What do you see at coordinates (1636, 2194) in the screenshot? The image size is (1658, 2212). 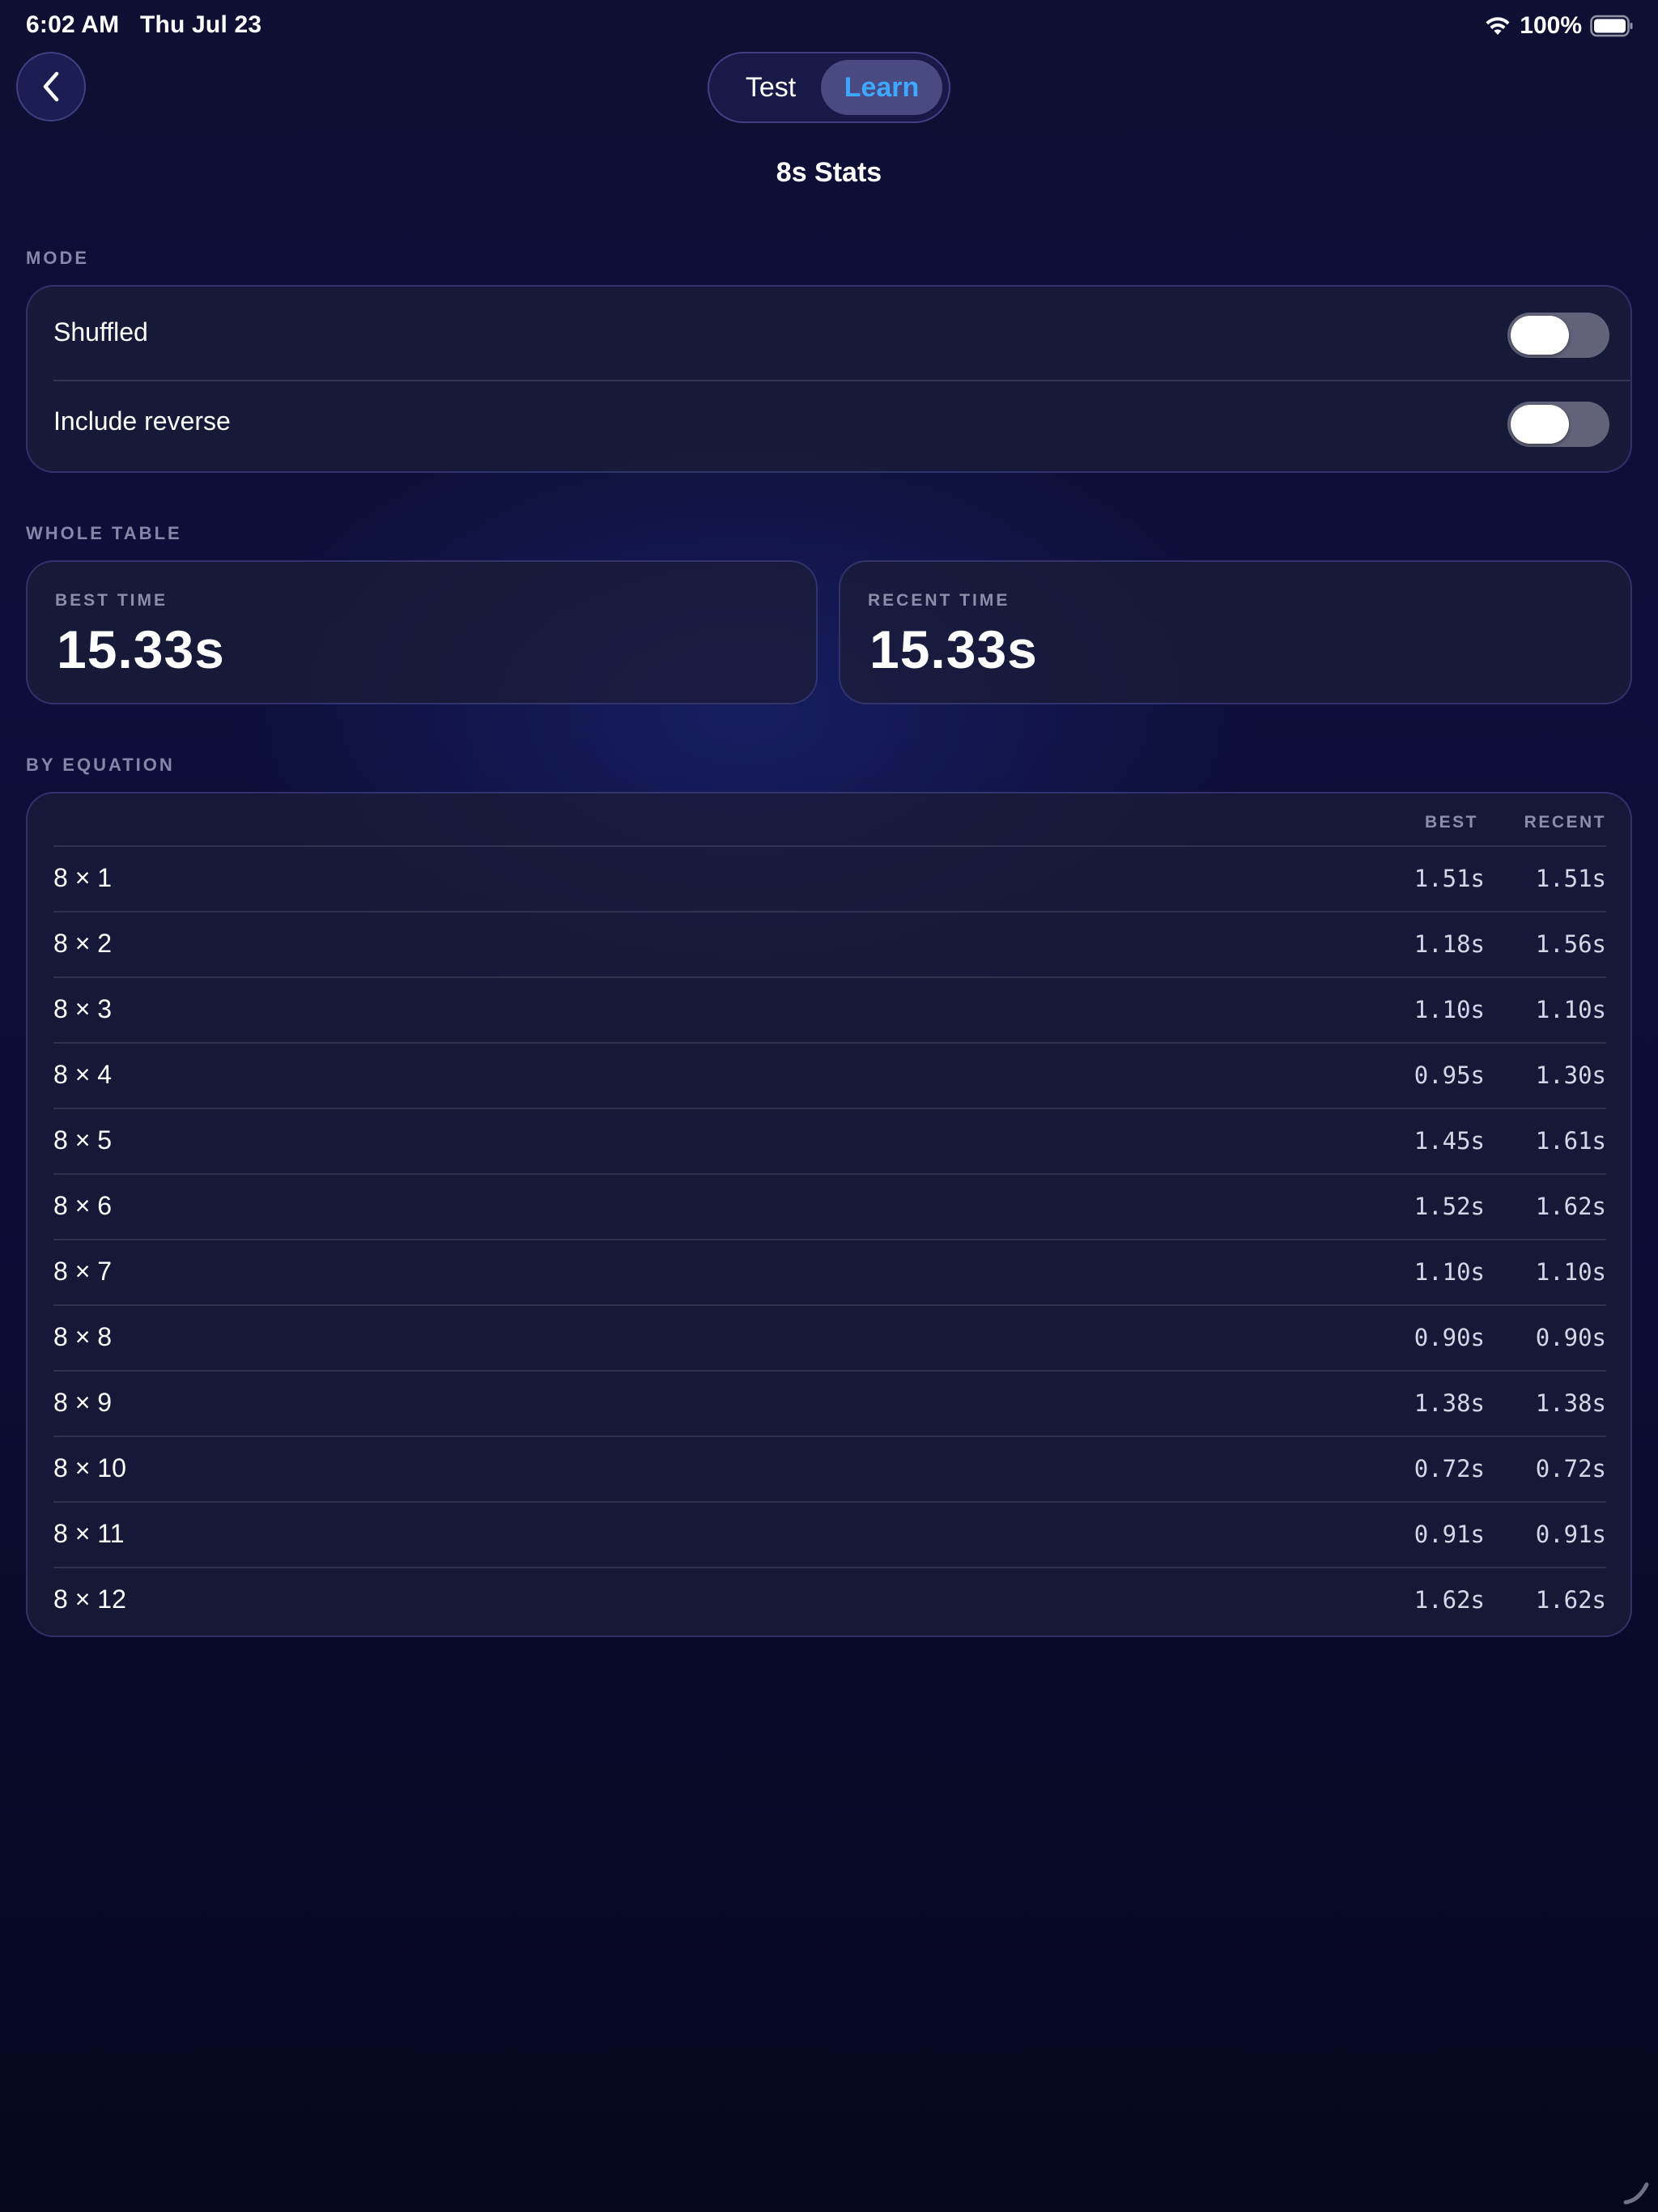 I see `resize-corner-icon` at bounding box center [1636, 2194].